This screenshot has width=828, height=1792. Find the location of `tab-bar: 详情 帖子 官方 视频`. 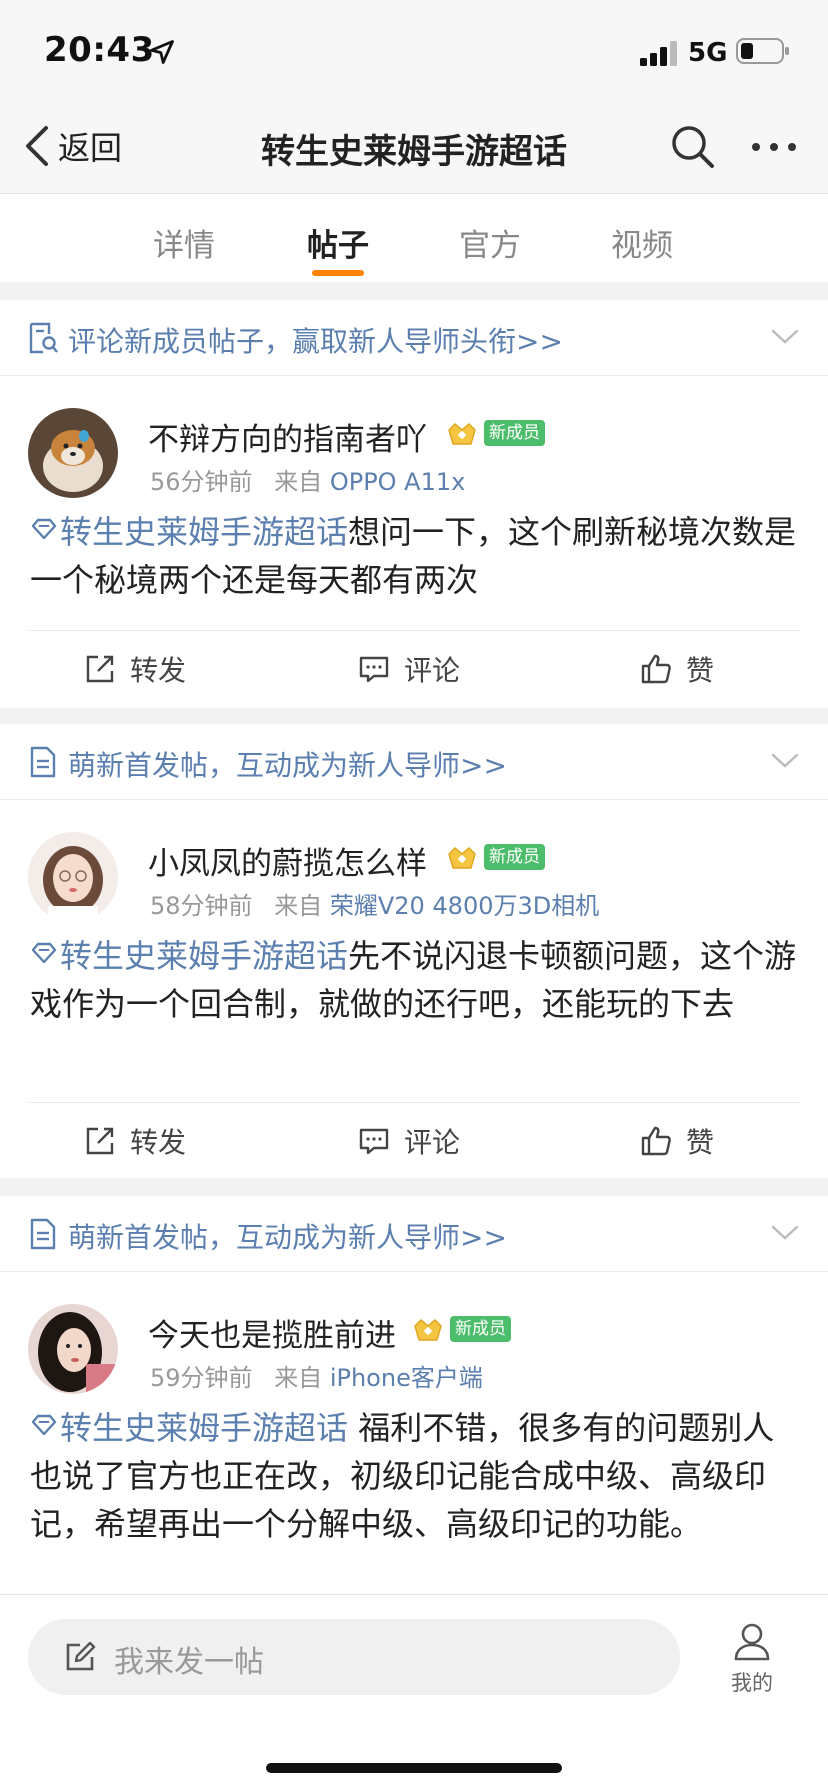

tab-bar: 详情 帖子 官方 视频 is located at coordinates (414, 238).